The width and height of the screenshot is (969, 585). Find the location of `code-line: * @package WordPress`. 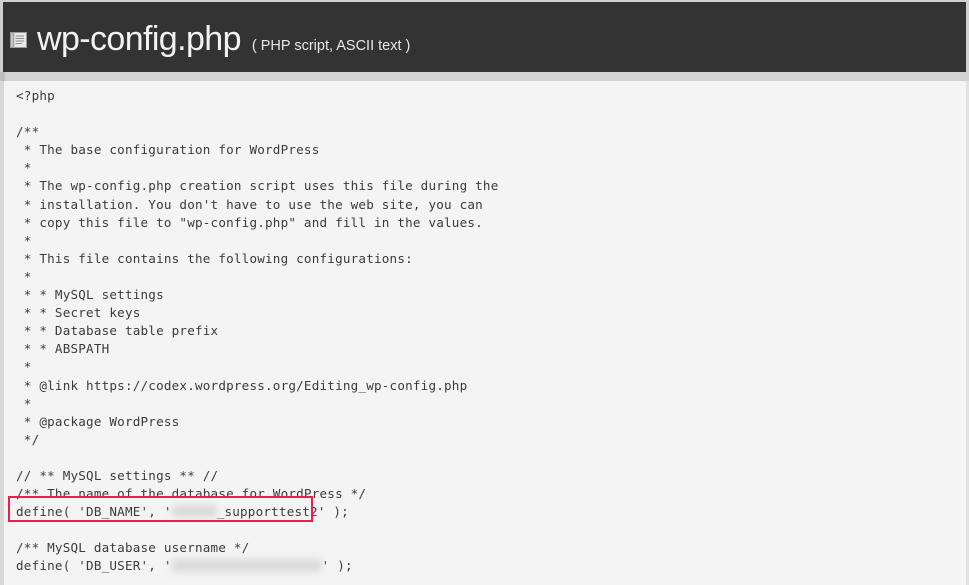

code-line: * @package WordPress is located at coordinates (98, 421).